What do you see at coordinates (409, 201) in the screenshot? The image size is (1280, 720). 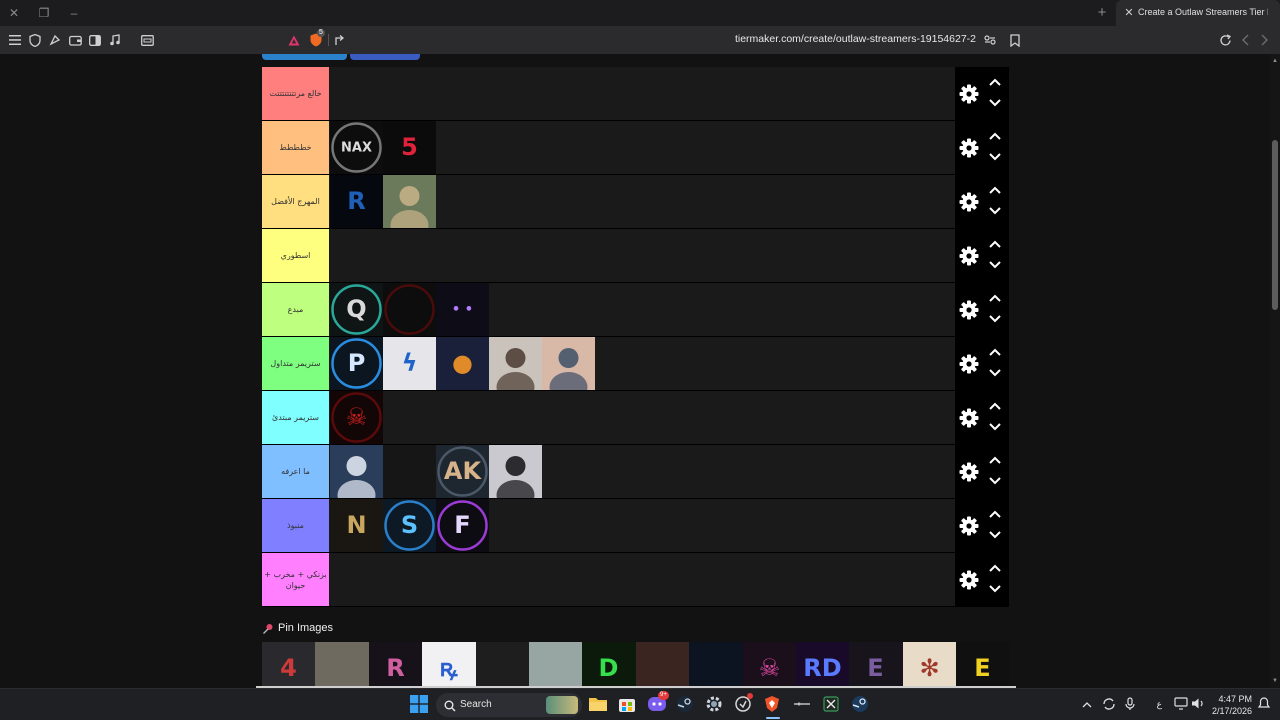 I see `soldier-photo` at bounding box center [409, 201].